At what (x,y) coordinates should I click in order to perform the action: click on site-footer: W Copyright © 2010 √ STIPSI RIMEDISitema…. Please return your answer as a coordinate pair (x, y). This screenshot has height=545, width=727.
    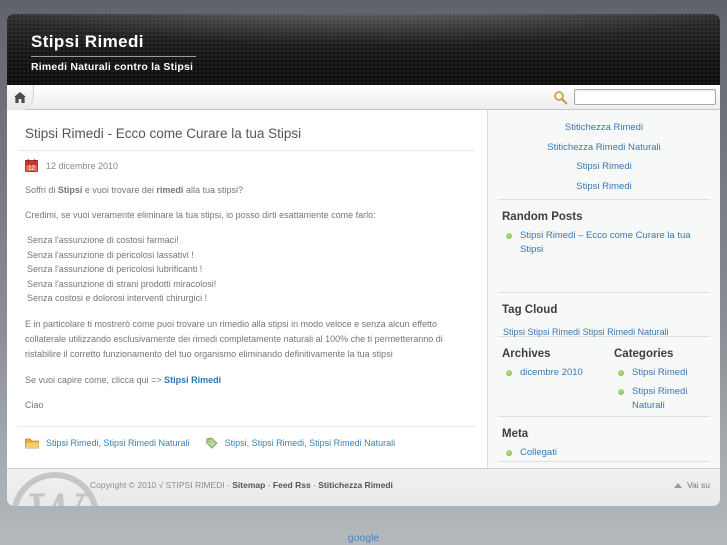
    Looking at the image, I should click on (363, 487).